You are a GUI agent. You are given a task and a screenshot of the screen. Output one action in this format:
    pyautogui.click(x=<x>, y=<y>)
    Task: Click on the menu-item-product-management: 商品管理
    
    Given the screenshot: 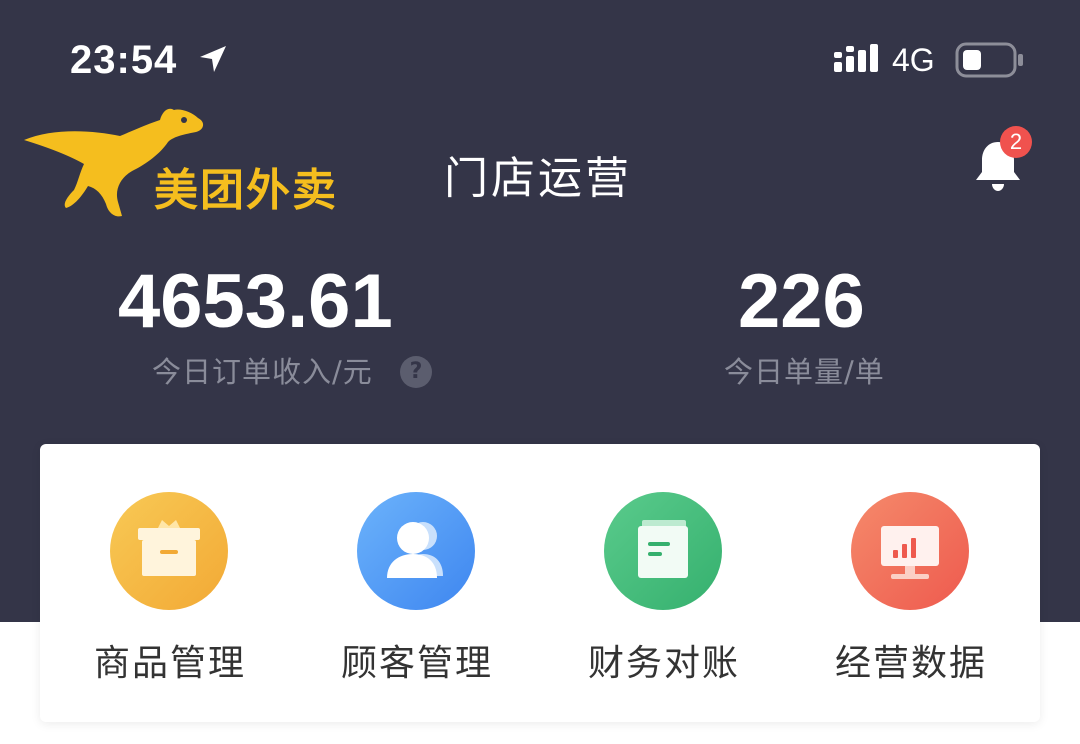 What is the action you would take?
    pyautogui.click(x=170, y=592)
    